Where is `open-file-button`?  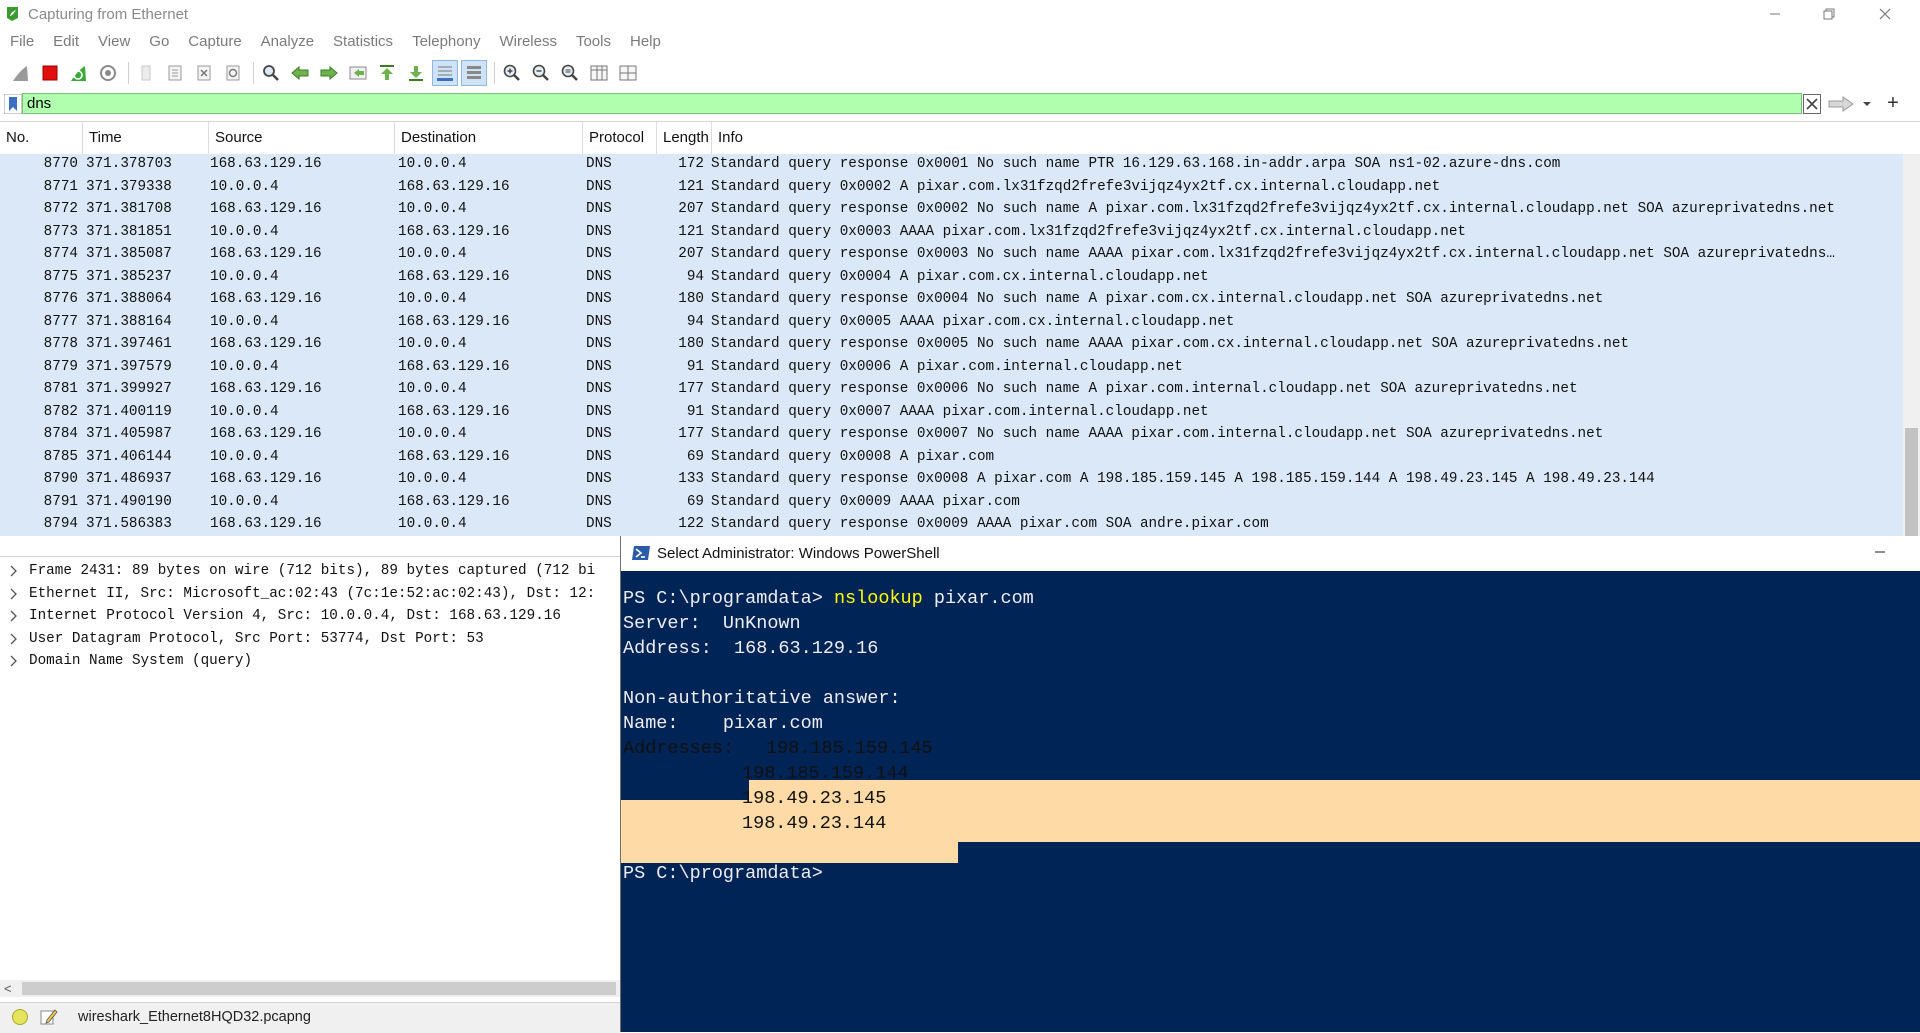 open-file-button is located at coordinates (146, 73).